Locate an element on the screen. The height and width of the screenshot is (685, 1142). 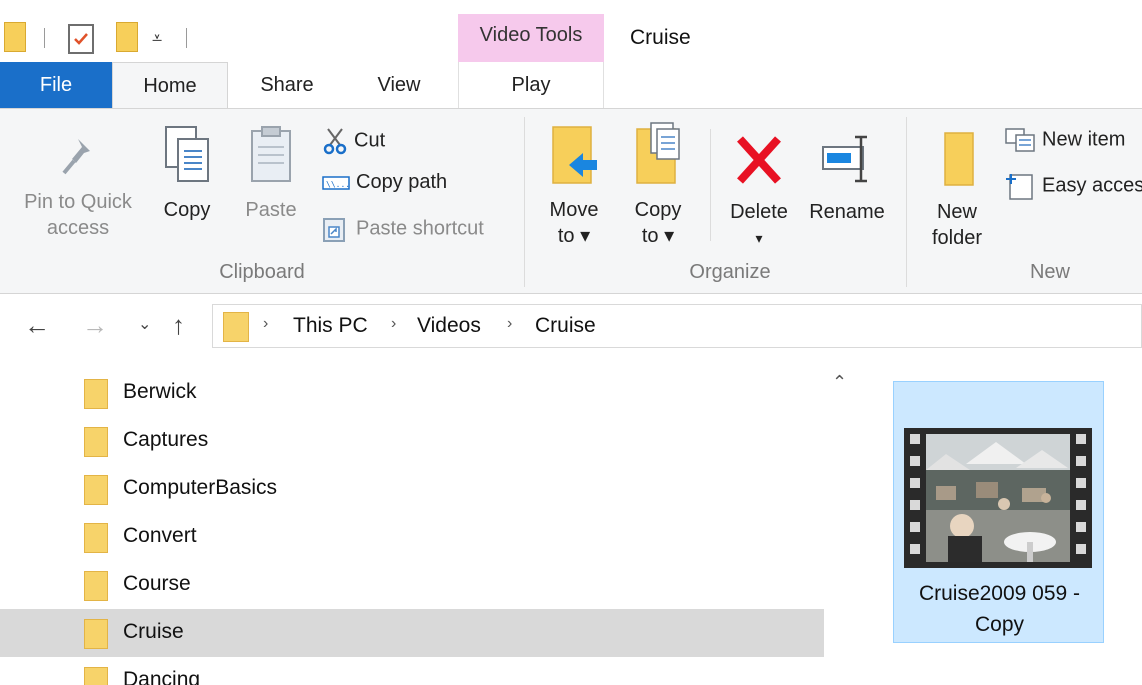
video-thumbnail is located at coordinates (998, 498).